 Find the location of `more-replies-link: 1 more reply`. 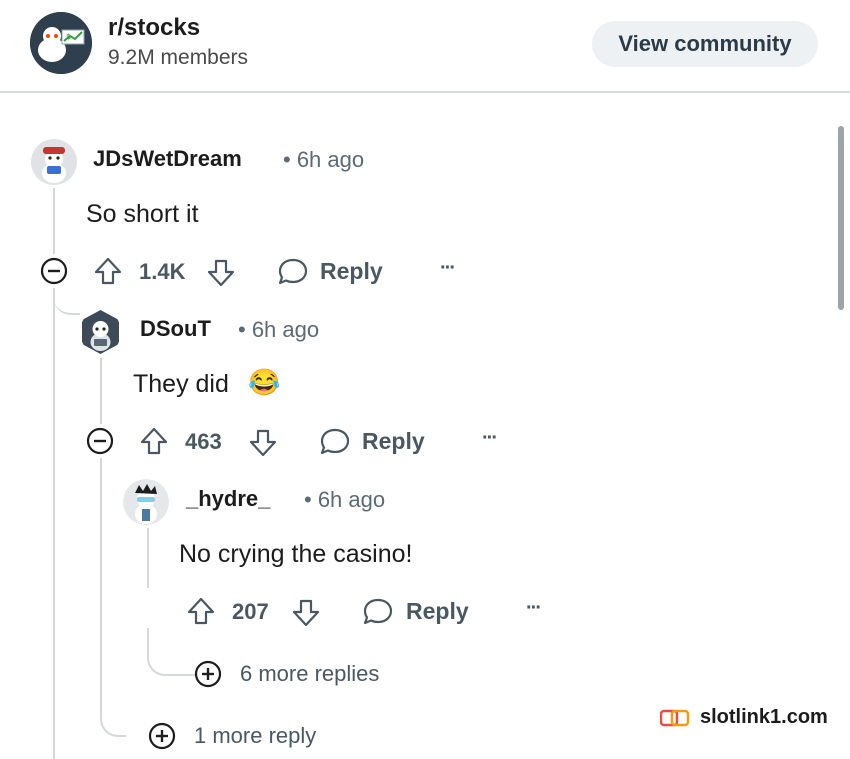

more-replies-link: 1 more reply is located at coordinates (255, 736).